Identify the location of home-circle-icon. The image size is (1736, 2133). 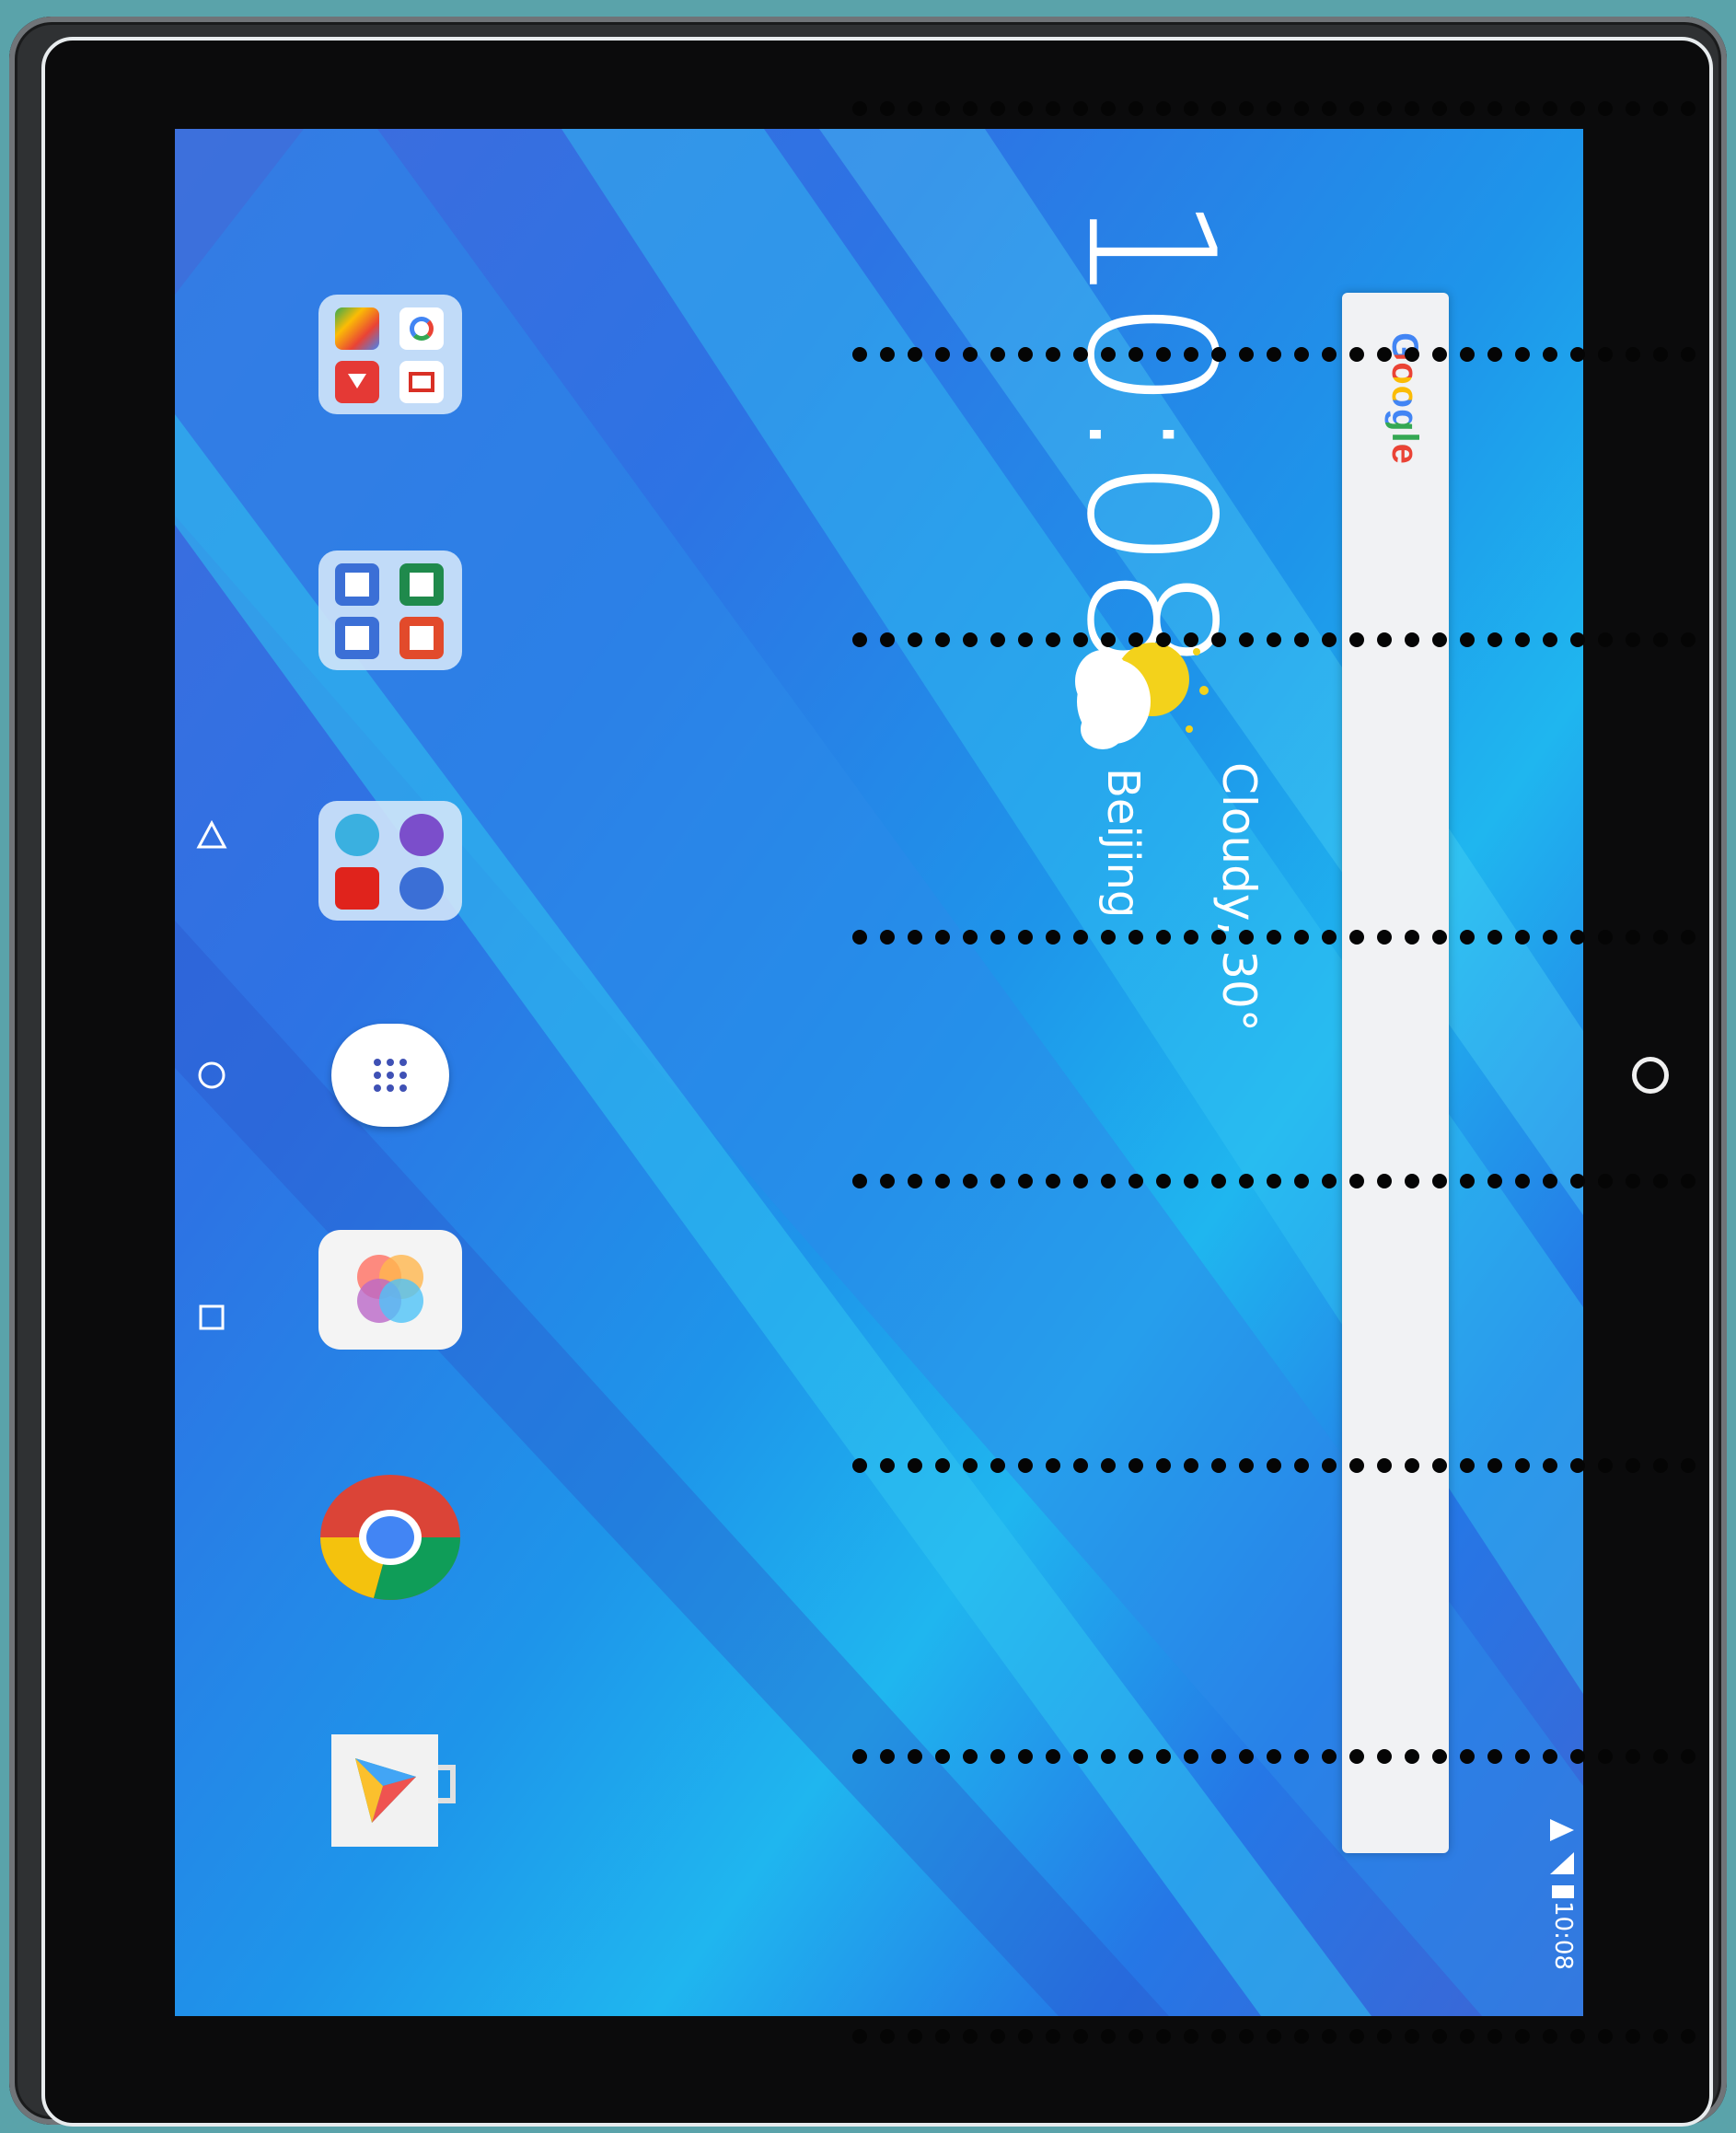
(212, 1075).